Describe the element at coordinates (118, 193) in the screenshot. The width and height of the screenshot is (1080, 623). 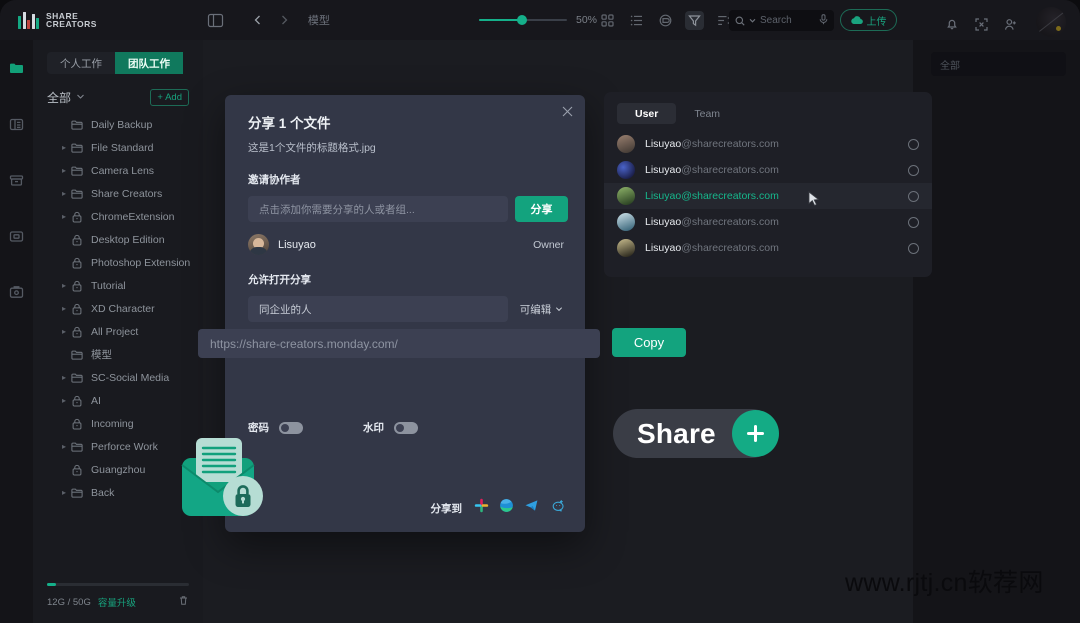
I see `sidebar-item-share-creators: ▸ Share Creators` at that location.